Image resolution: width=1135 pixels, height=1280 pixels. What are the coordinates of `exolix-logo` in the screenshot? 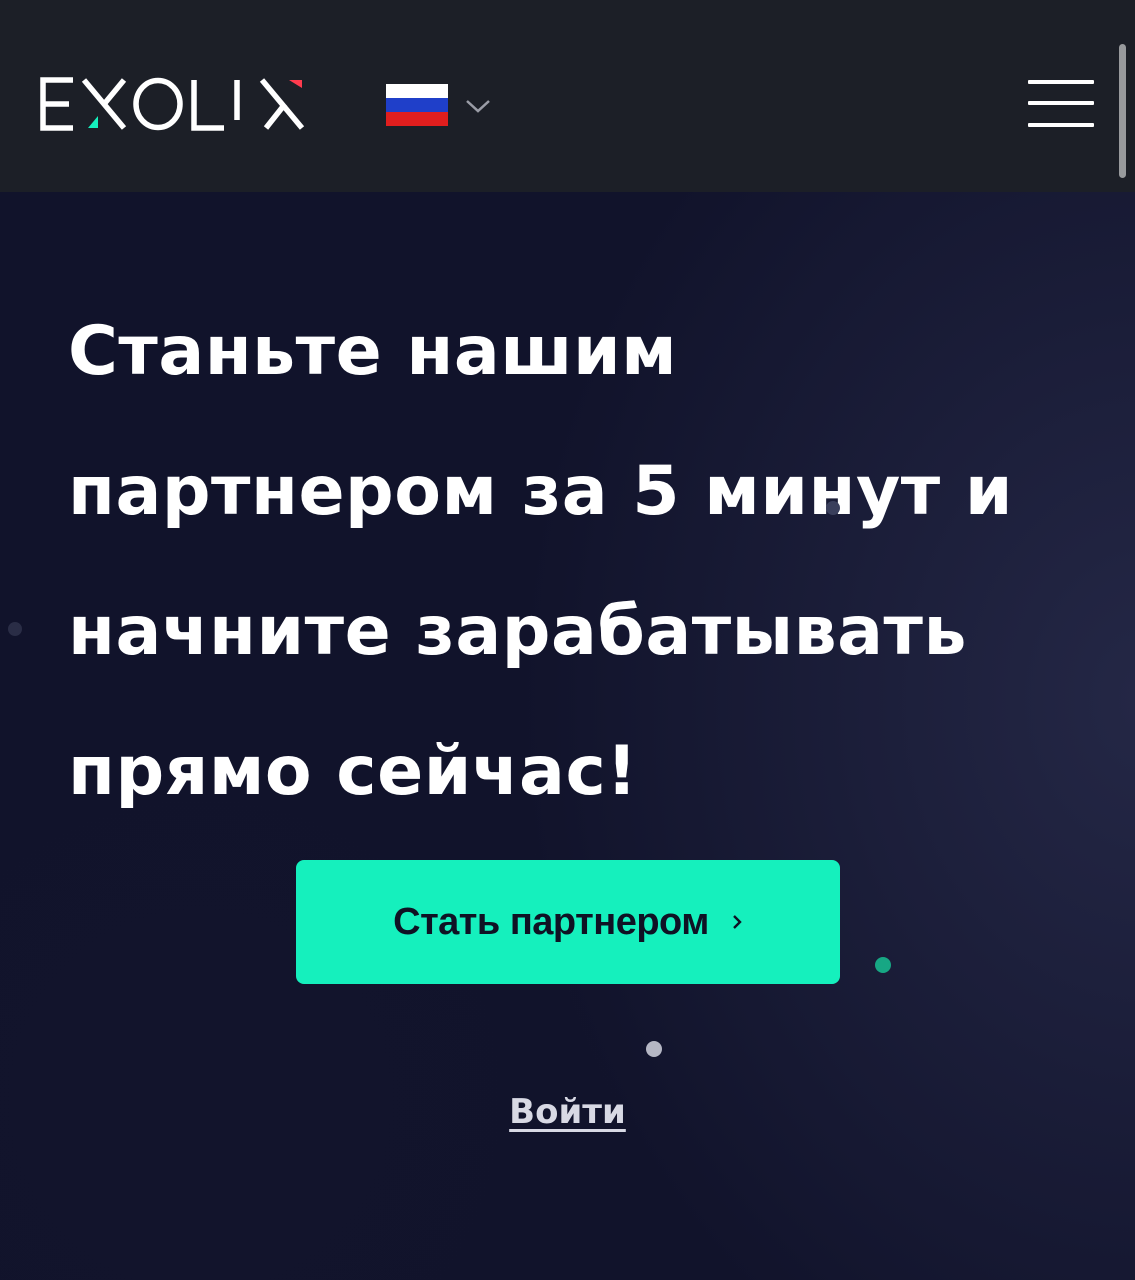 It's located at (173, 104).